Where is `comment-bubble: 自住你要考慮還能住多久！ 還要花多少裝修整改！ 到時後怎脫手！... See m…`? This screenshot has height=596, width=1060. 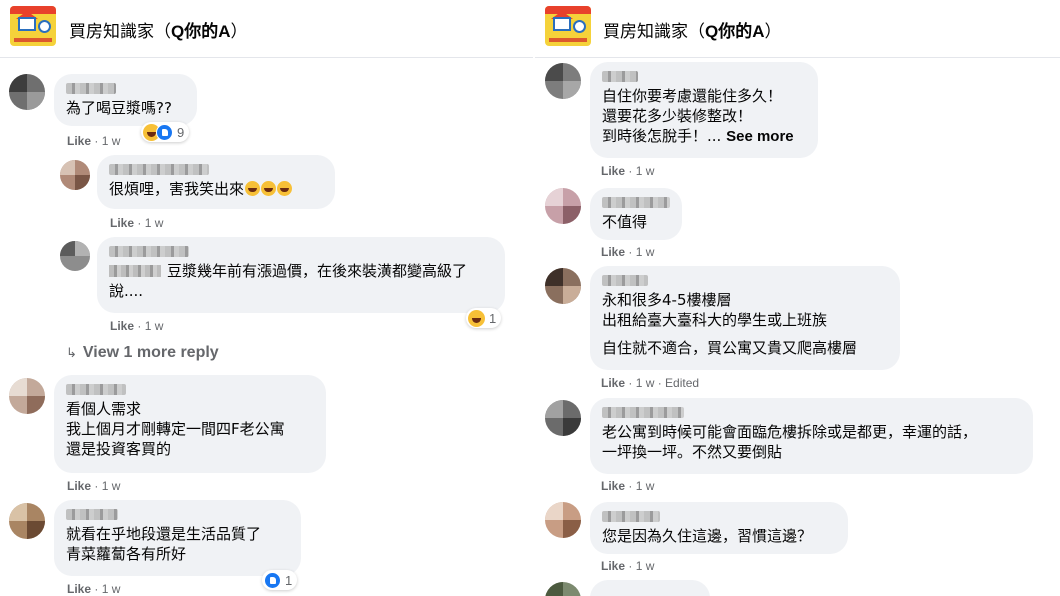 comment-bubble: 自住你要考慮還能住多久！ 還要花多少裝修整改！ 到時後怎脫手！... See m… is located at coordinates (704, 110).